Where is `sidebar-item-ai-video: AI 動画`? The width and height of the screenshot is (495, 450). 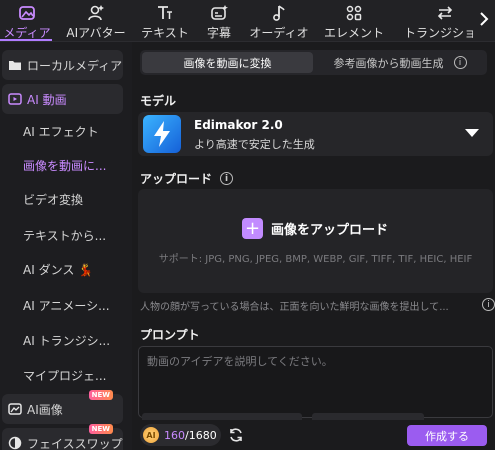 sidebar-item-ai-video: AI 動画 is located at coordinates (62, 99).